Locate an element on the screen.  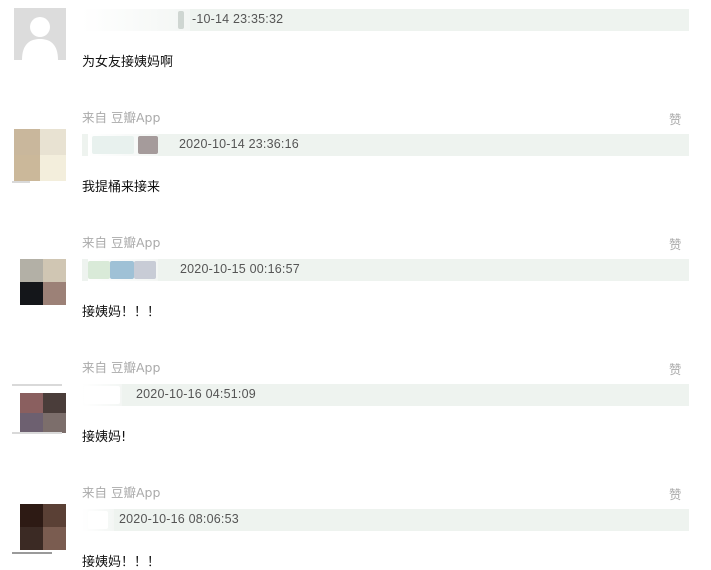
comment-timestamp: -10-14 23:35:32 is located at coordinates (238, 19).